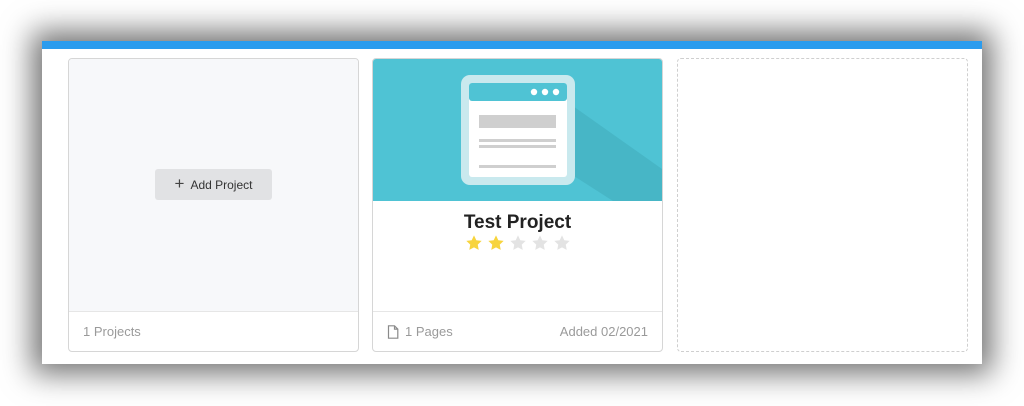 This screenshot has width=1024, height=406. I want to click on plus-icon: +, so click(179, 183).